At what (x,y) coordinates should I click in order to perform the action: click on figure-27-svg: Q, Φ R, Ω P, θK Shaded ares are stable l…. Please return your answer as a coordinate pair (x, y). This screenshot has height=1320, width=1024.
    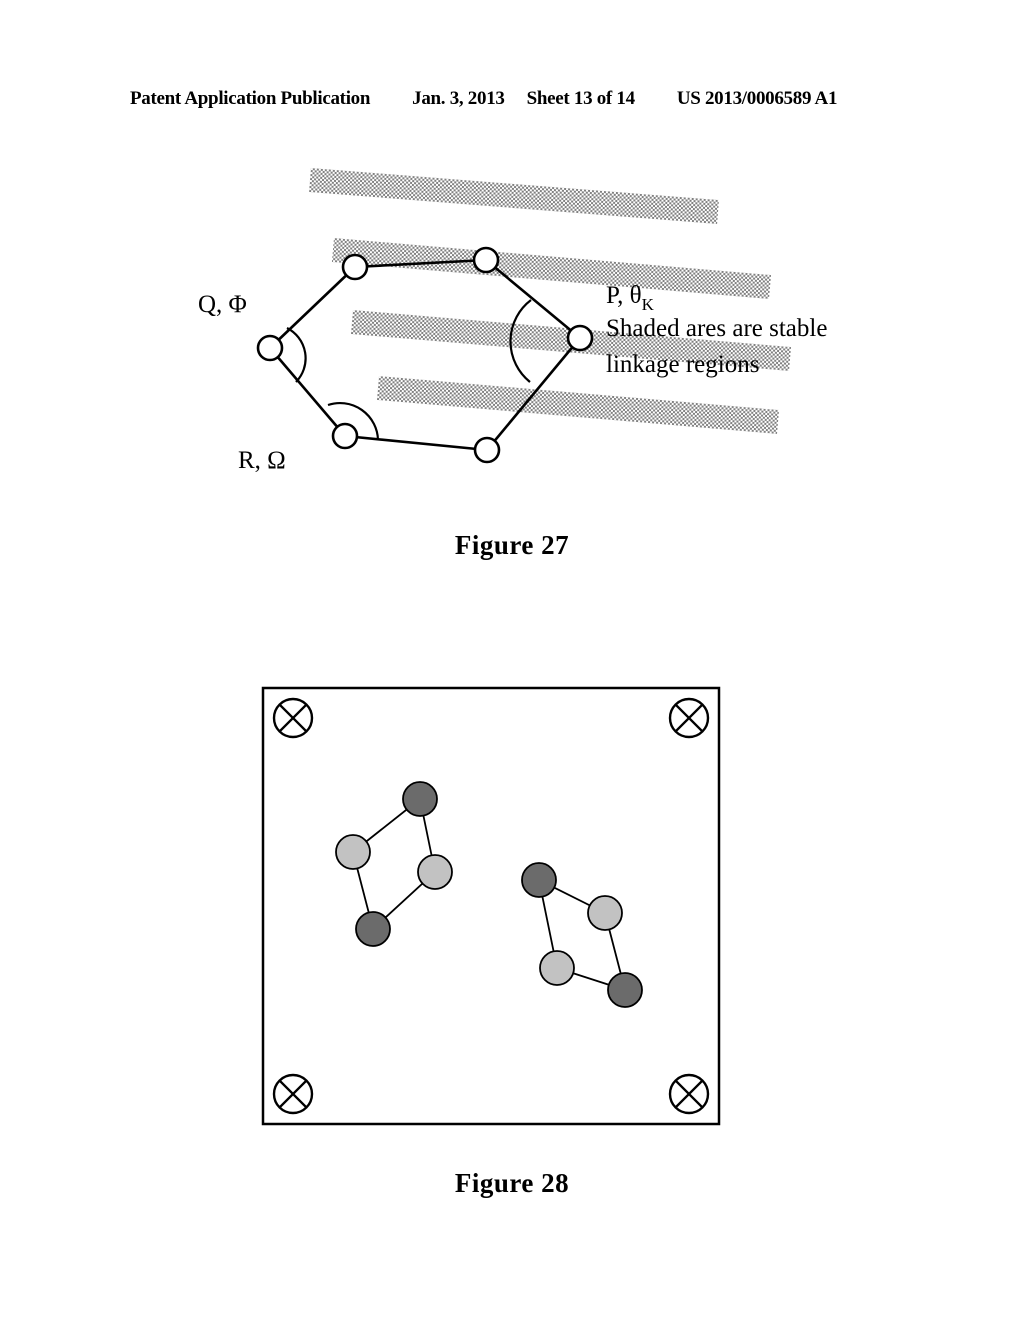
    Looking at the image, I should click on (512, 321).